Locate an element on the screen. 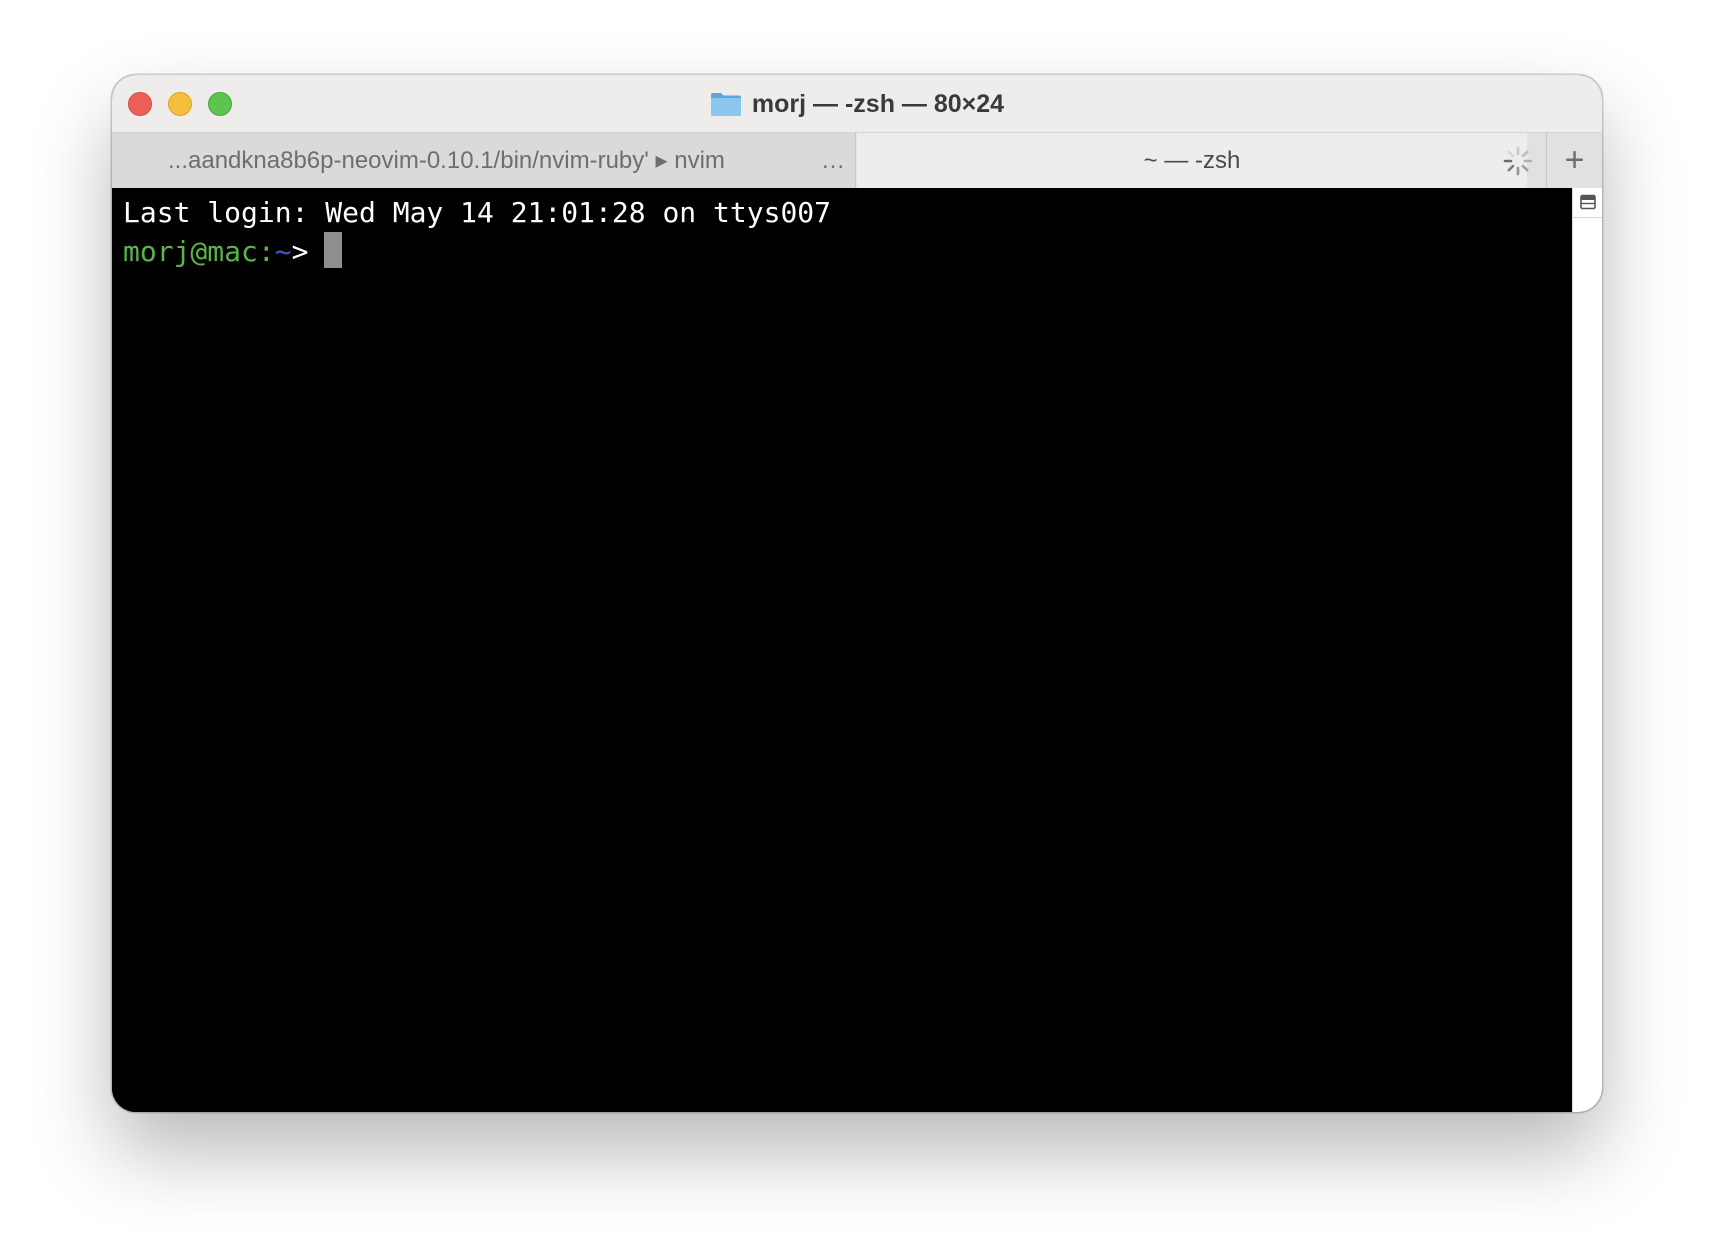 Image resolution: width=1714 pixels, height=1260 pixels. tab-label: ~ — -zsh is located at coordinates (1192, 160).